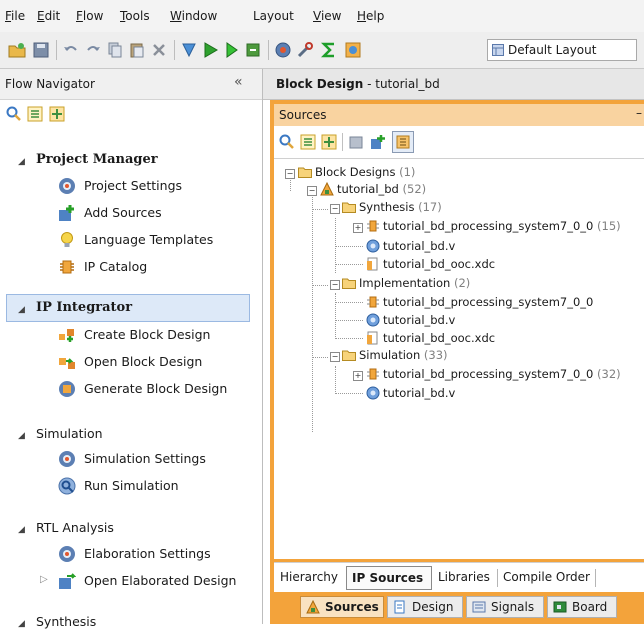 The image size is (644, 629). Describe the element at coordinates (67, 486) in the screenshot. I see `run-simulation-icon` at that location.